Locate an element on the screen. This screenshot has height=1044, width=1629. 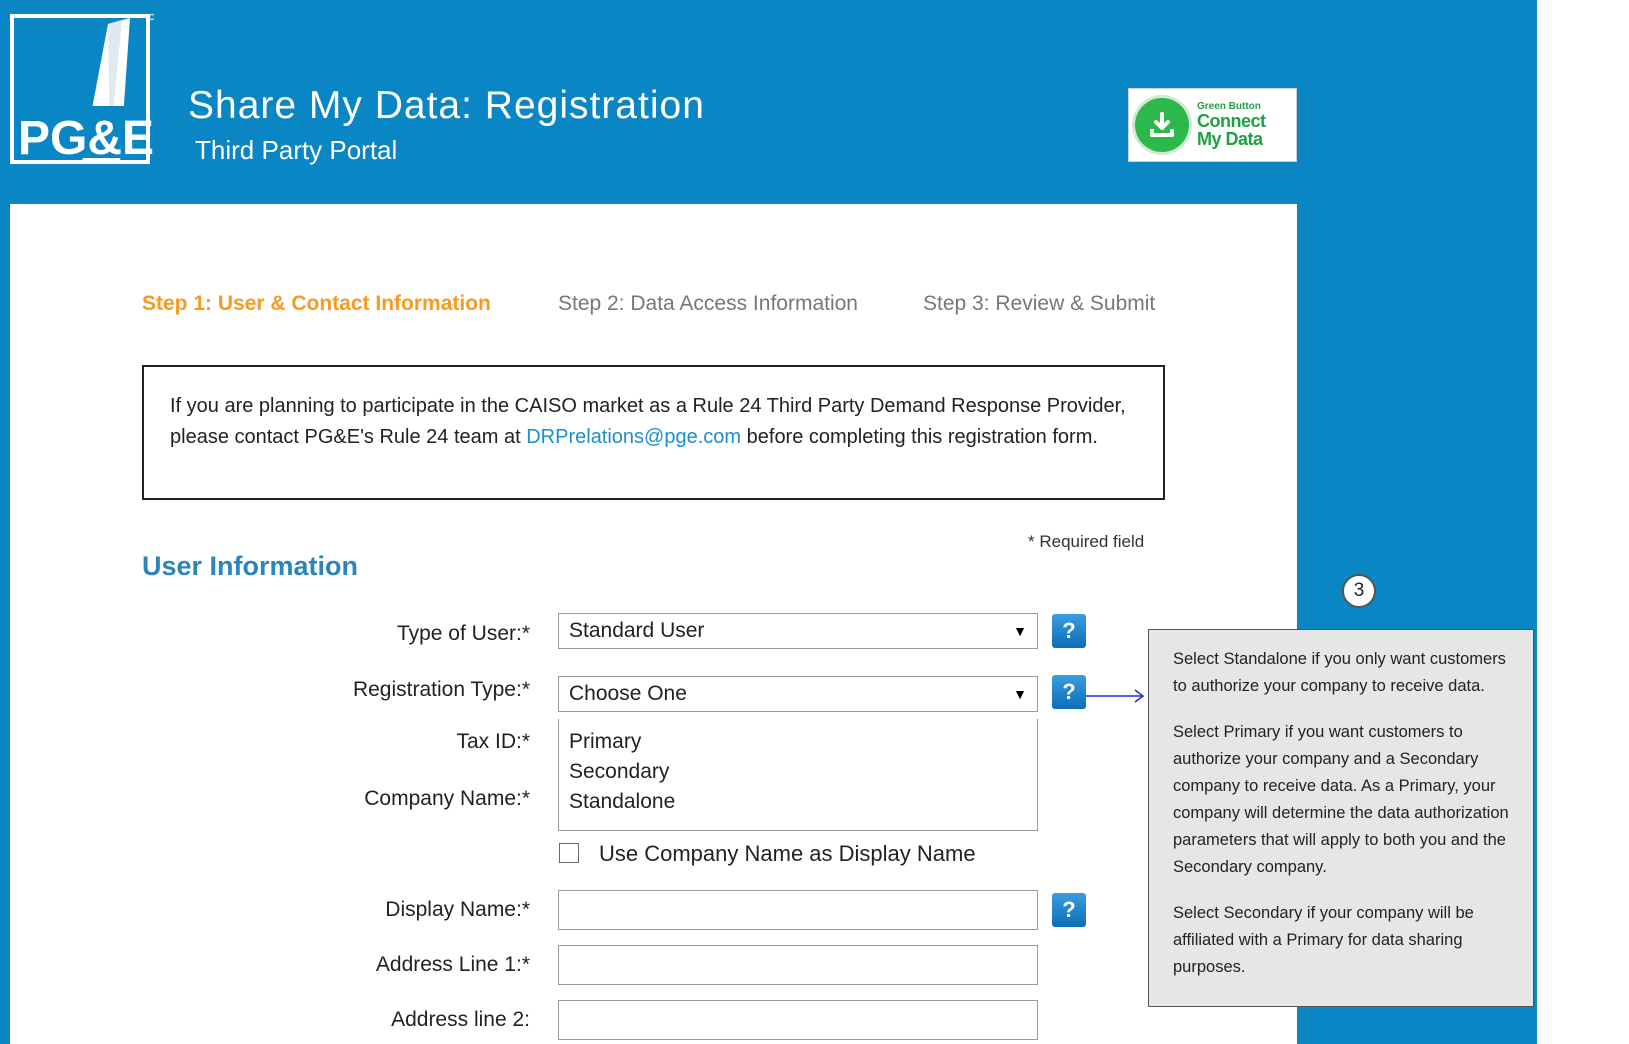
callout-arrow-icon is located at coordinates (1115, 696).